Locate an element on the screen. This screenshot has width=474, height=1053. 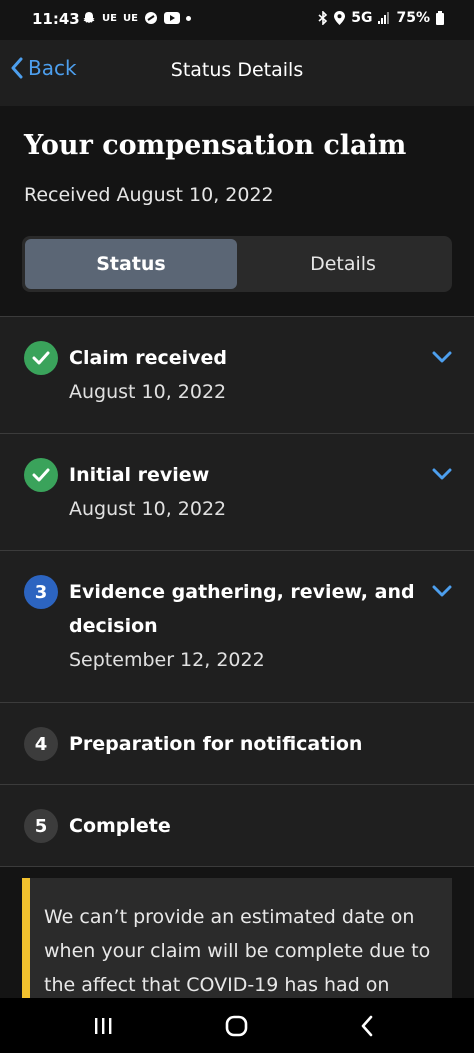
youtube-icon is located at coordinates (171, 18).